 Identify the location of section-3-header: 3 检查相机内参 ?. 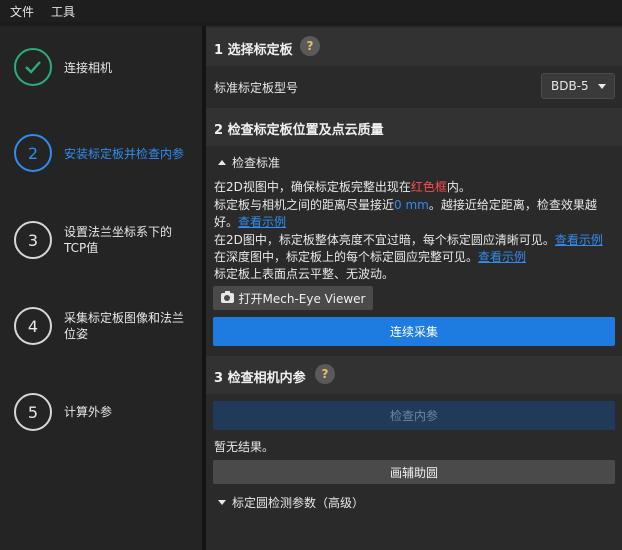
(414, 375).